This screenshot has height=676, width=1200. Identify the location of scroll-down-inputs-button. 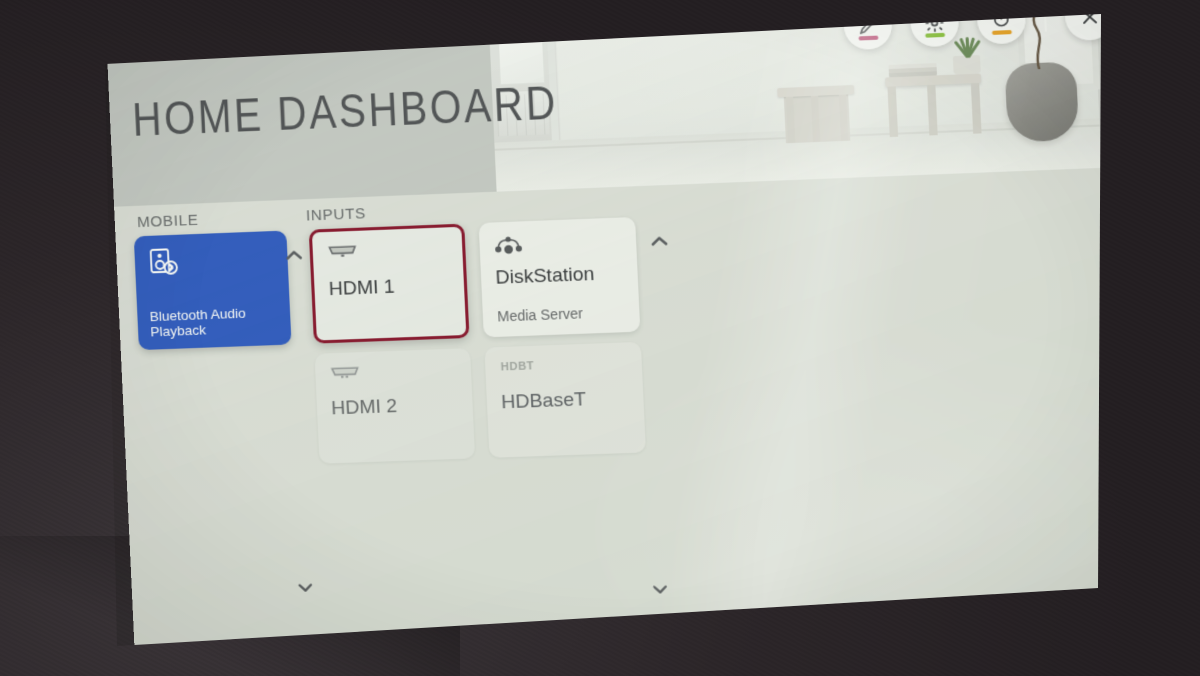
(660, 589).